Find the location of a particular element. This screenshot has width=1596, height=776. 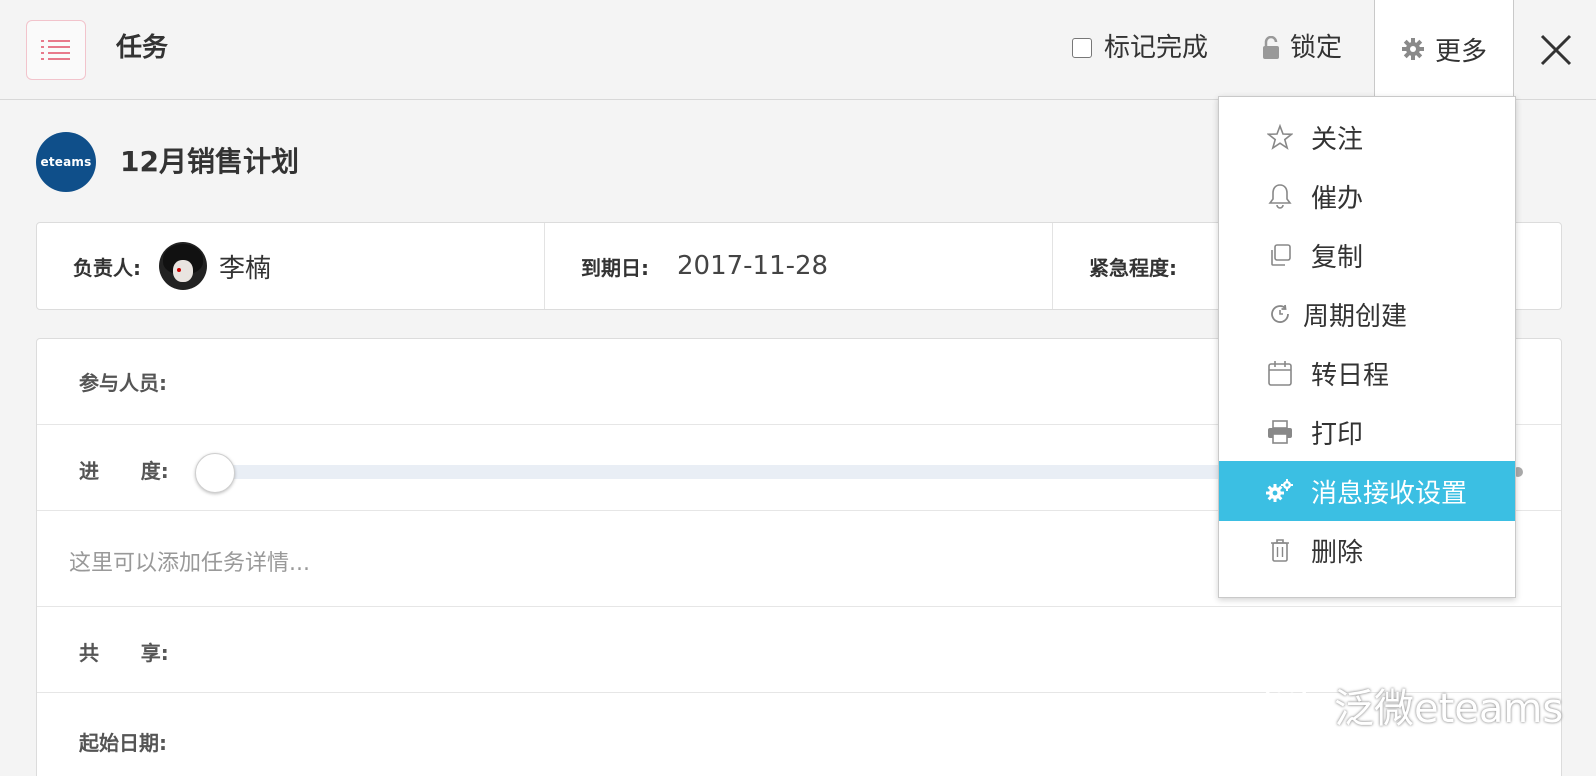

trash-icon is located at coordinates (1280, 550).